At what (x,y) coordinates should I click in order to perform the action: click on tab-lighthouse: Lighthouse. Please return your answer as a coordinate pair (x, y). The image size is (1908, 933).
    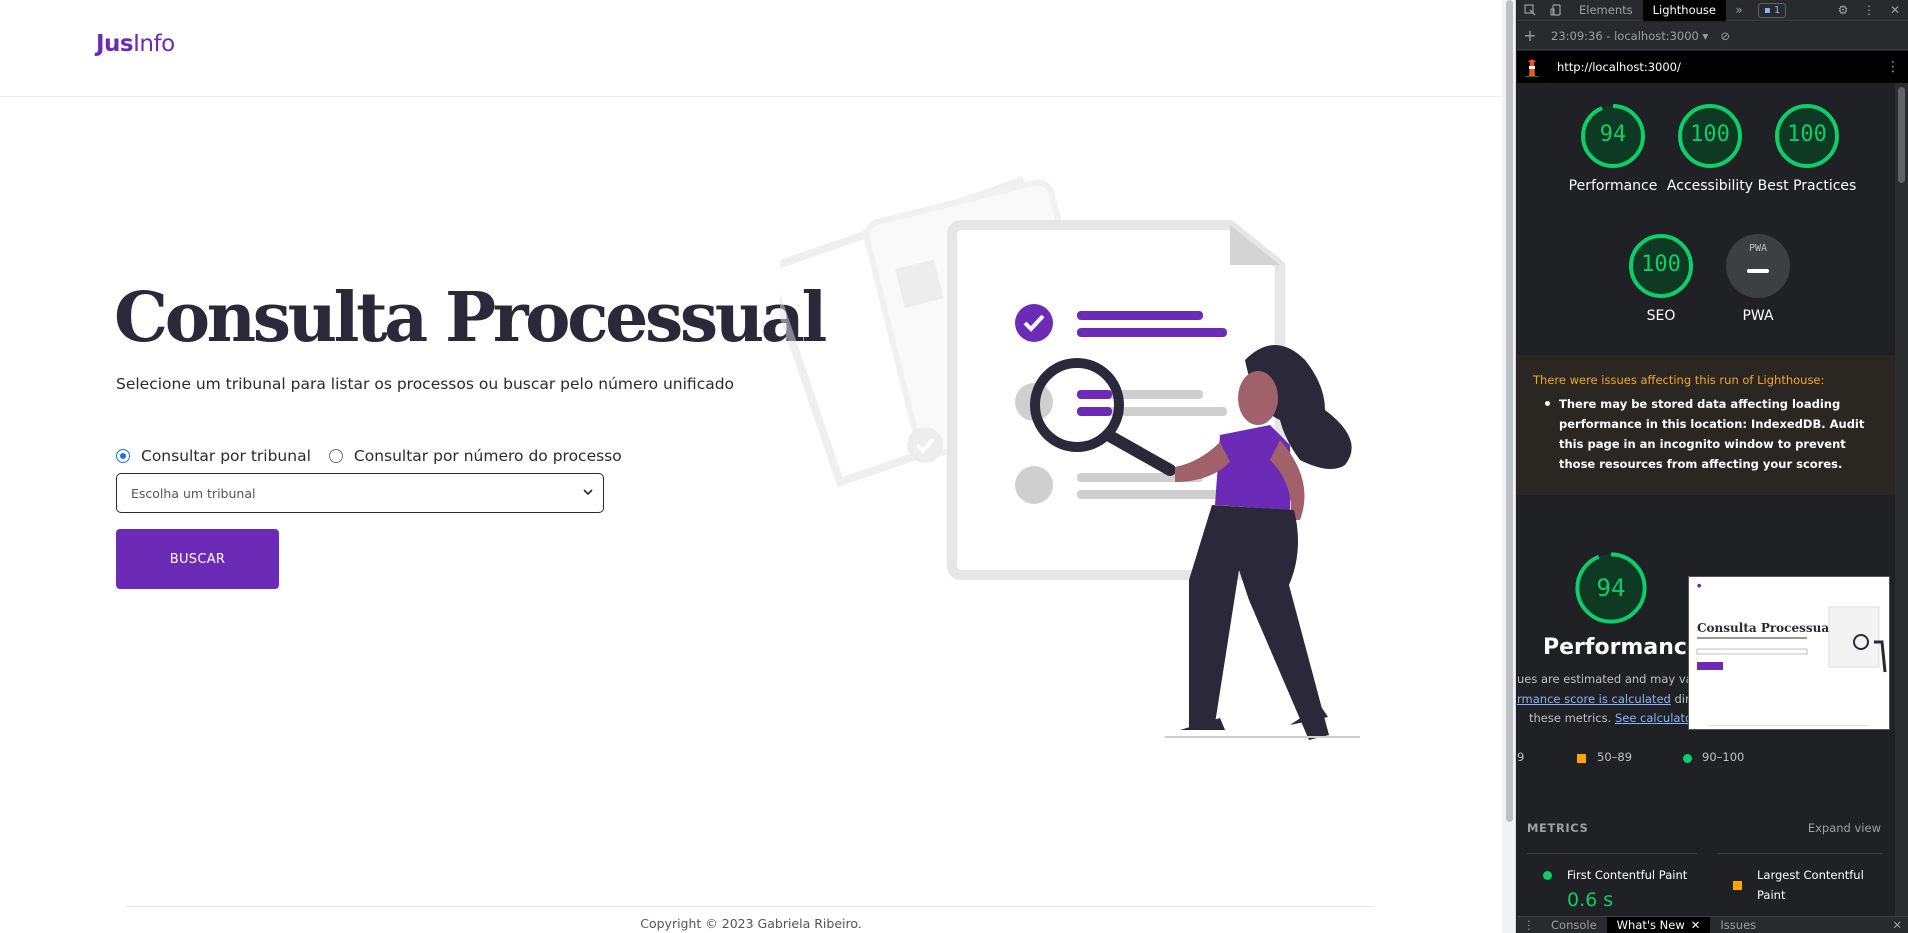
    Looking at the image, I should click on (1684, 10).